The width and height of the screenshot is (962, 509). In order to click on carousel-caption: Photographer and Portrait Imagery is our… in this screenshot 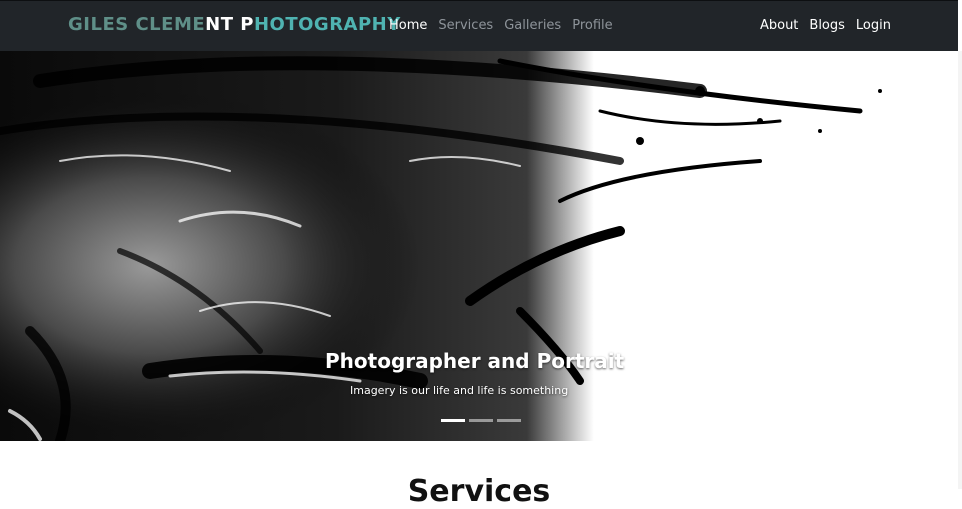, I will do `click(480, 373)`.